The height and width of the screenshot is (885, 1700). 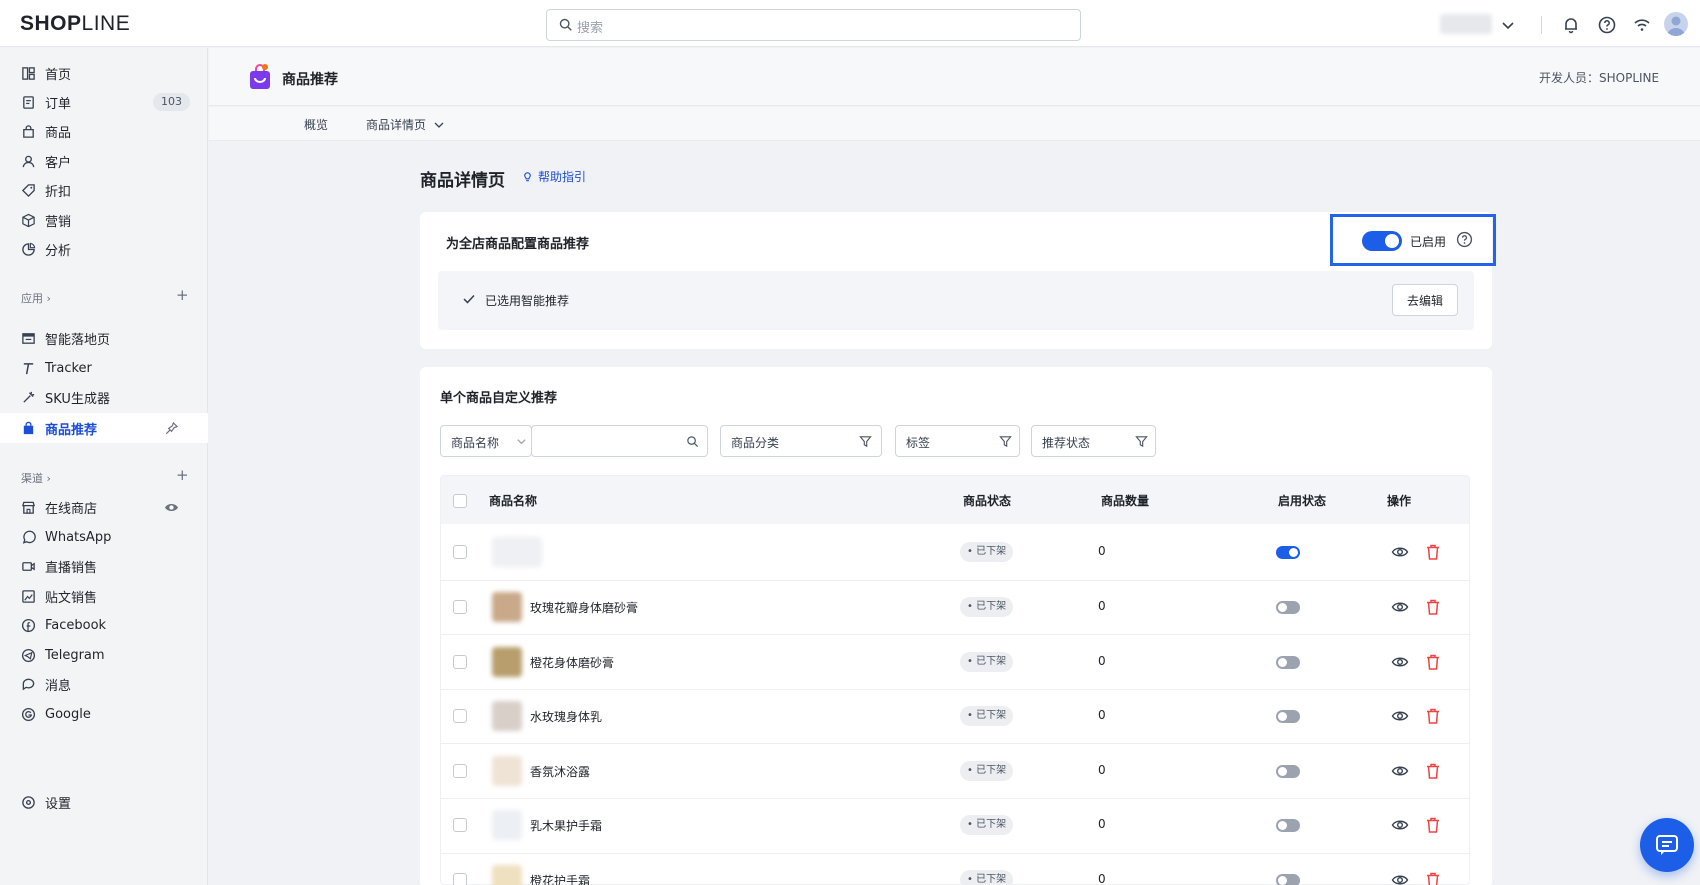 I want to click on sidebar-item-messages: 消息, so click(x=104, y=684).